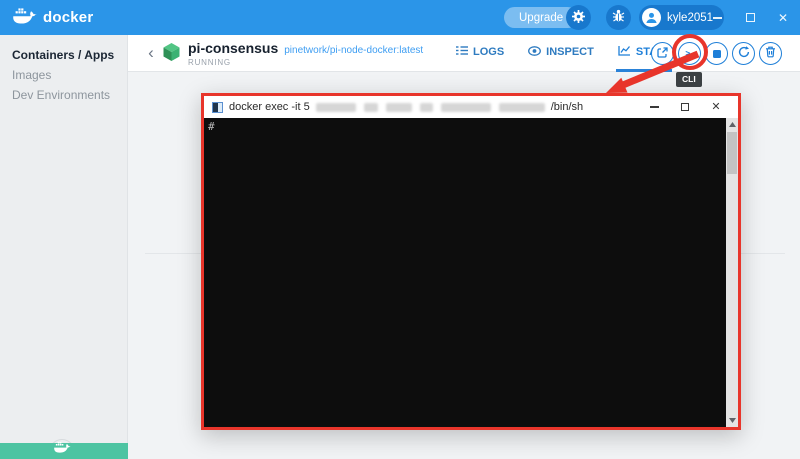  I want to click on scrollbar-thumb, so click(732, 153).